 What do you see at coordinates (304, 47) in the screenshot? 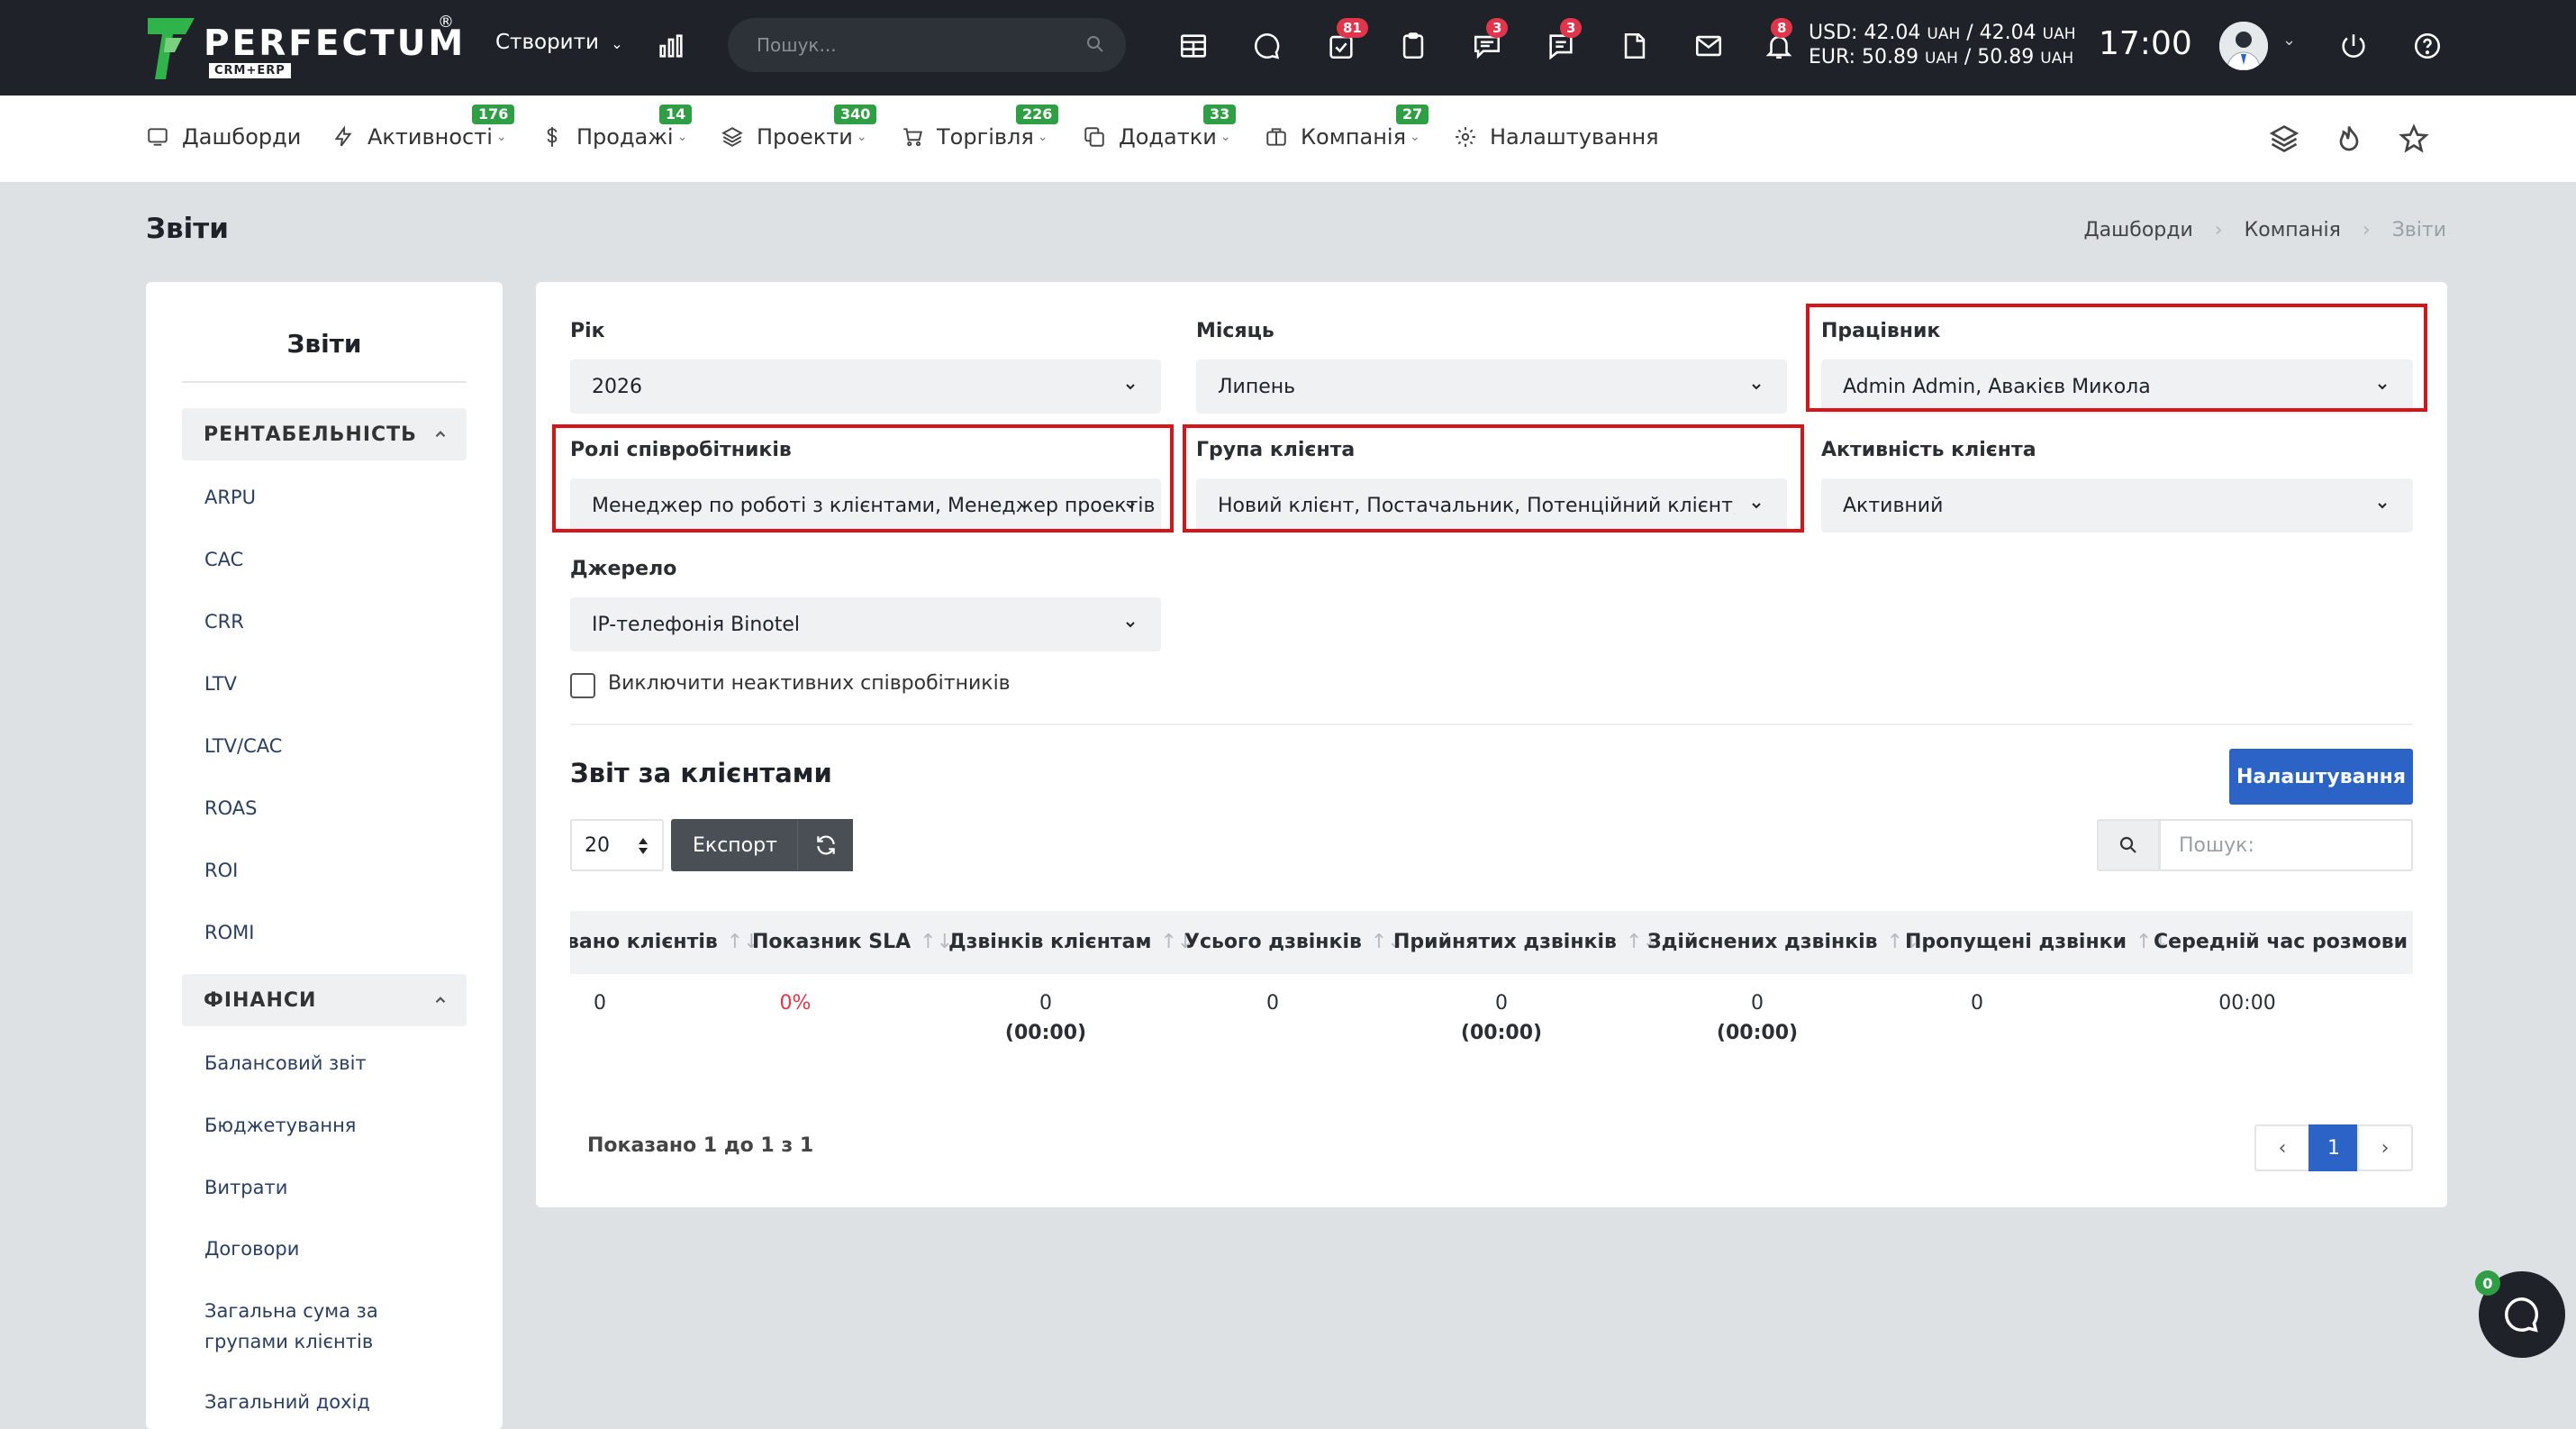
I see `logo: PERFECTUM ® CRM+ERP` at bounding box center [304, 47].